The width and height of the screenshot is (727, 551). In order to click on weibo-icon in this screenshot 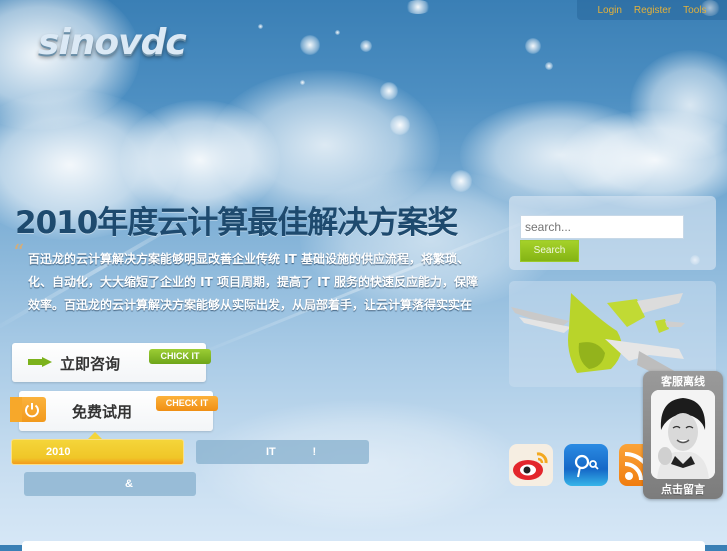, I will do `click(530, 466)`.